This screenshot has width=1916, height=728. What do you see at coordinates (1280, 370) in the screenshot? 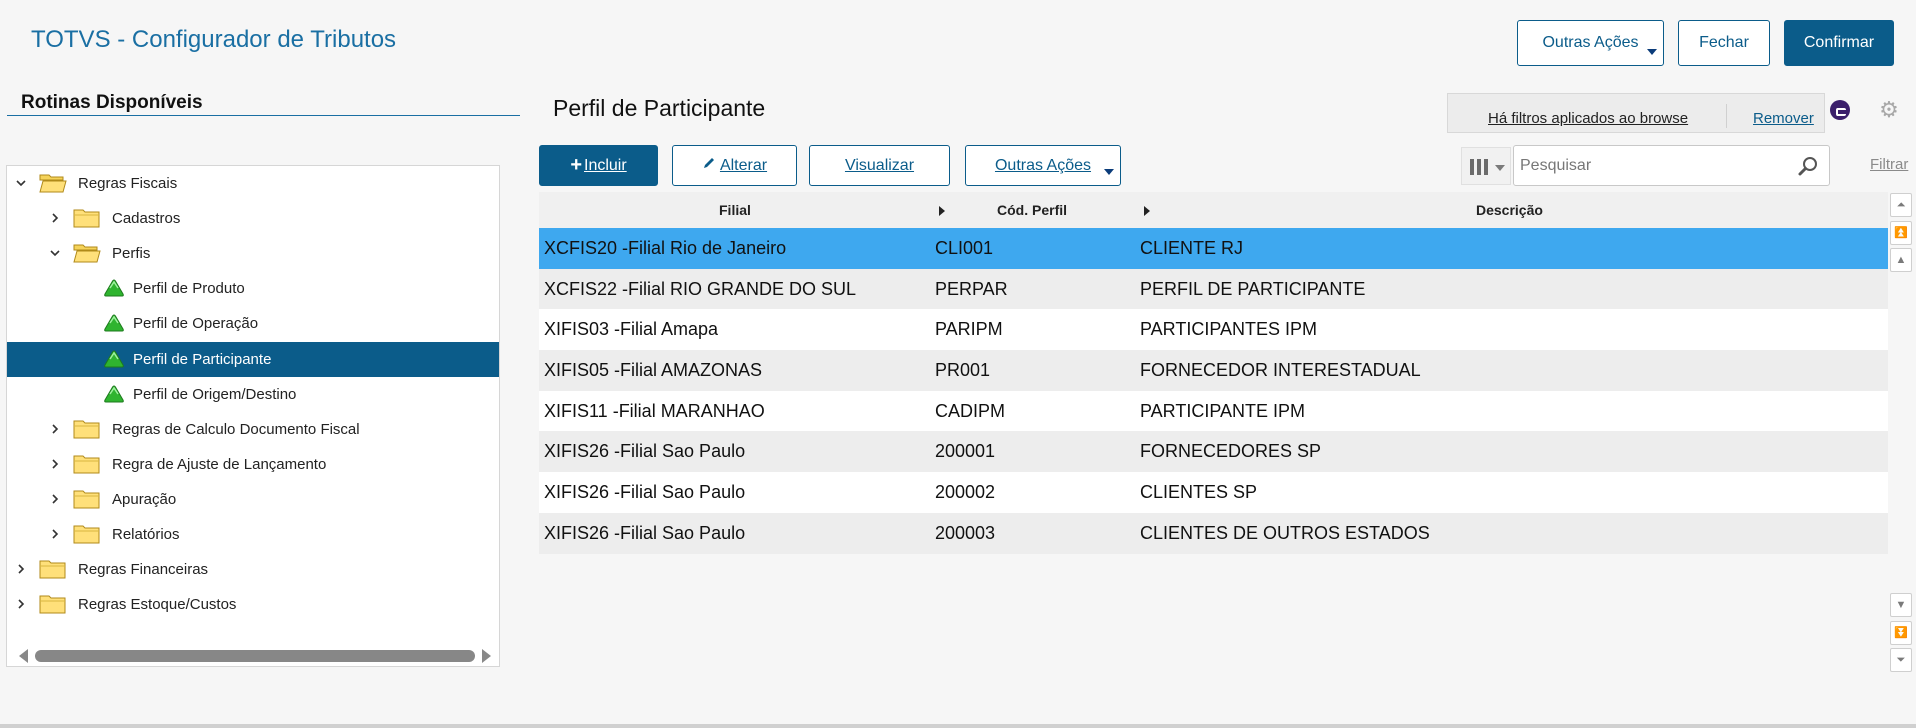
I see `table-cell-descricao: FORNECEDOR INTERESTADUAL` at bounding box center [1280, 370].